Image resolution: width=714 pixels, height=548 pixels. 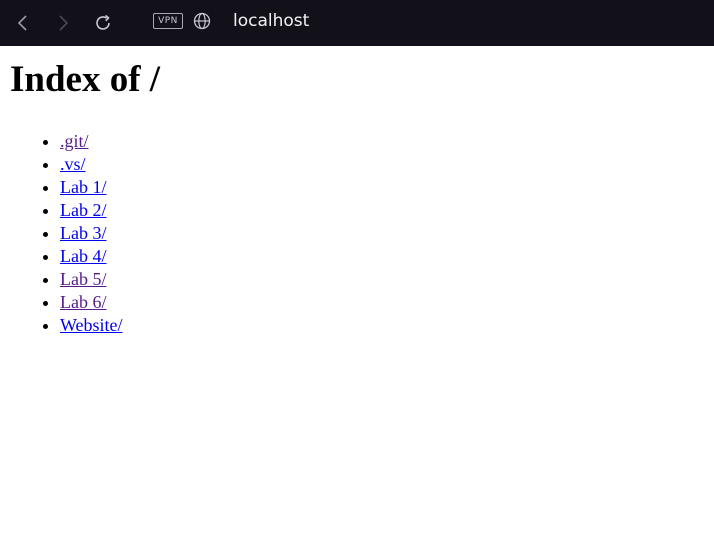 I want to click on list-item: .vs/, so click(x=91, y=164).